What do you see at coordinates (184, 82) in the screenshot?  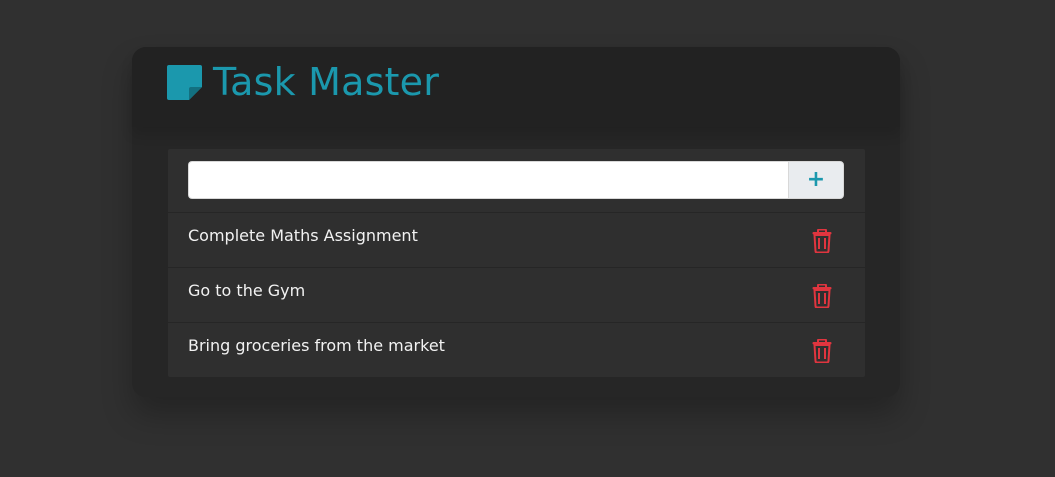 I see `sticky-note-icon` at bounding box center [184, 82].